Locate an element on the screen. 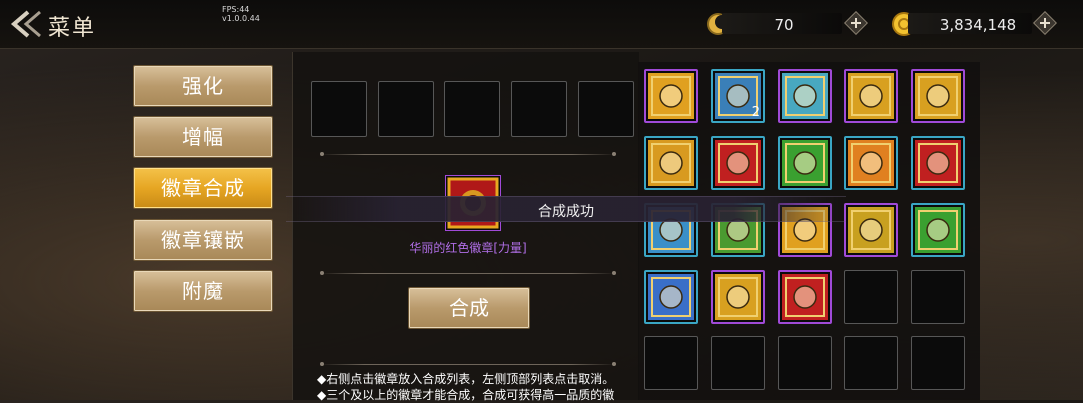 This screenshot has height=403, width=1083. currency-a-value: 70 is located at coordinates (784, 25).